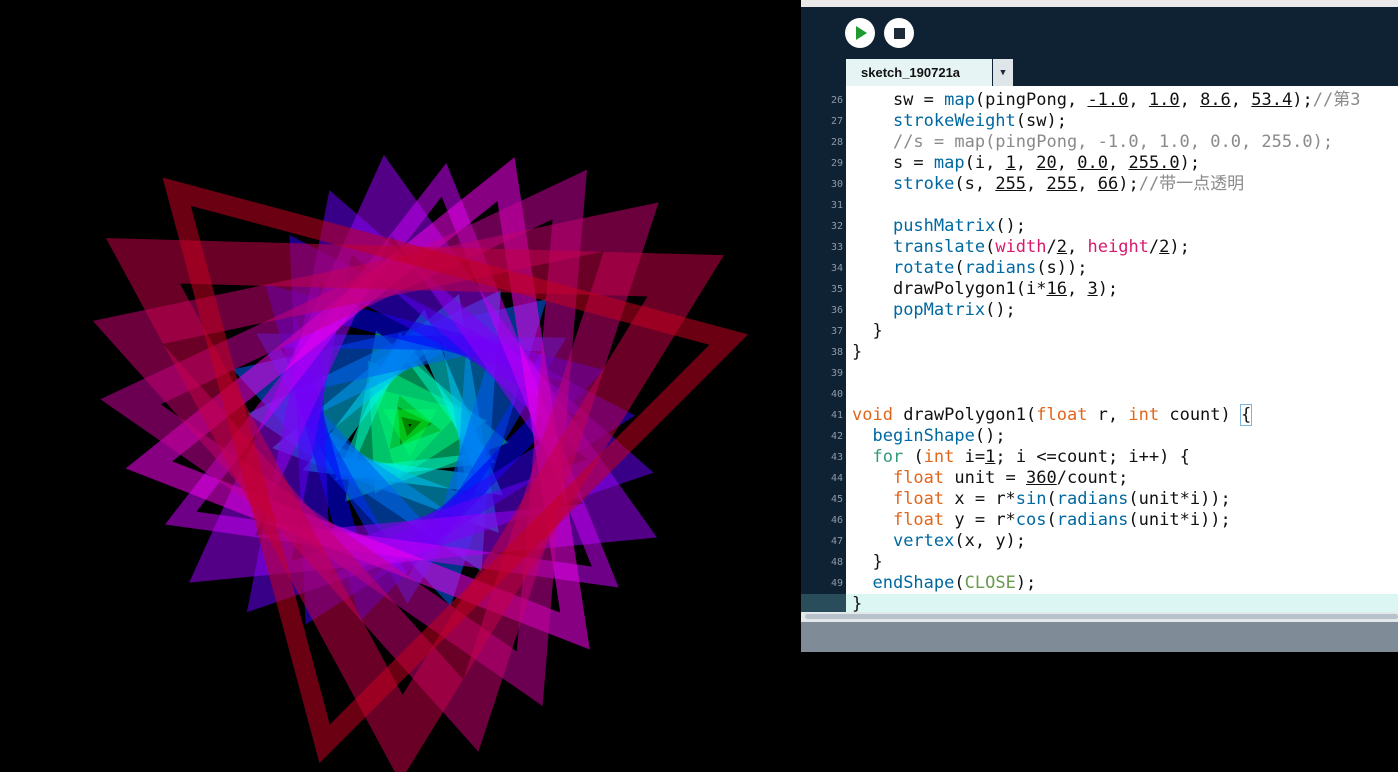 The height and width of the screenshot is (772, 1398). I want to click on horizontal-scrollbar, so click(1099, 617).